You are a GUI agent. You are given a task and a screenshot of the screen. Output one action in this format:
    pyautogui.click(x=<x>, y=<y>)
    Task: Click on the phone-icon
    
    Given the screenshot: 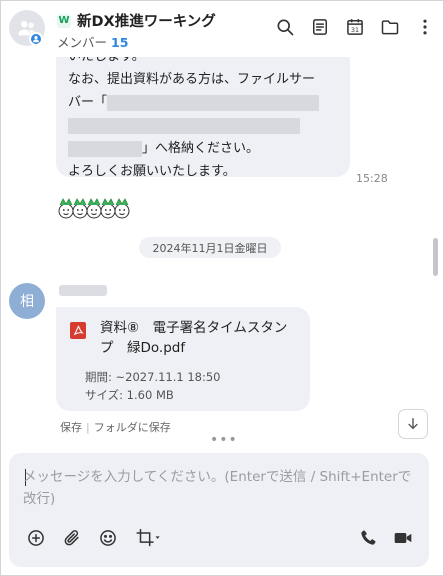 What is the action you would take?
    pyautogui.click(x=368, y=538)
    